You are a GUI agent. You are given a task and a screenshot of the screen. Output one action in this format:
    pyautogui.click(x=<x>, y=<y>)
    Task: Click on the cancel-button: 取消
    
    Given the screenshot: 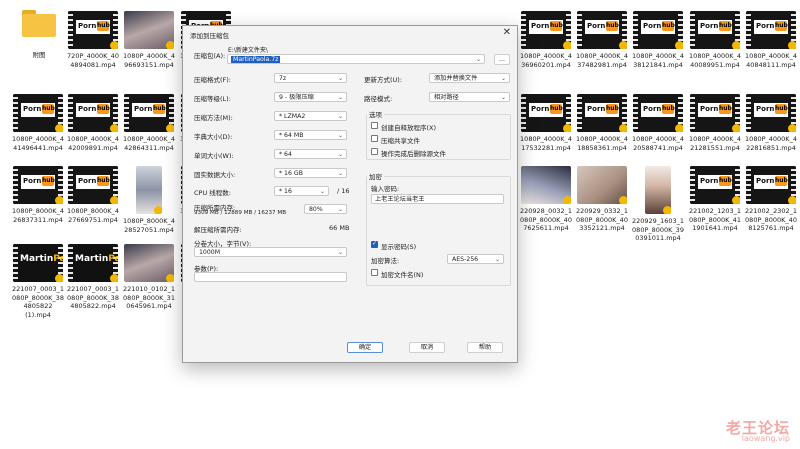 What is the action you would take?
    pyautogui.click(x=427, y=347)
    